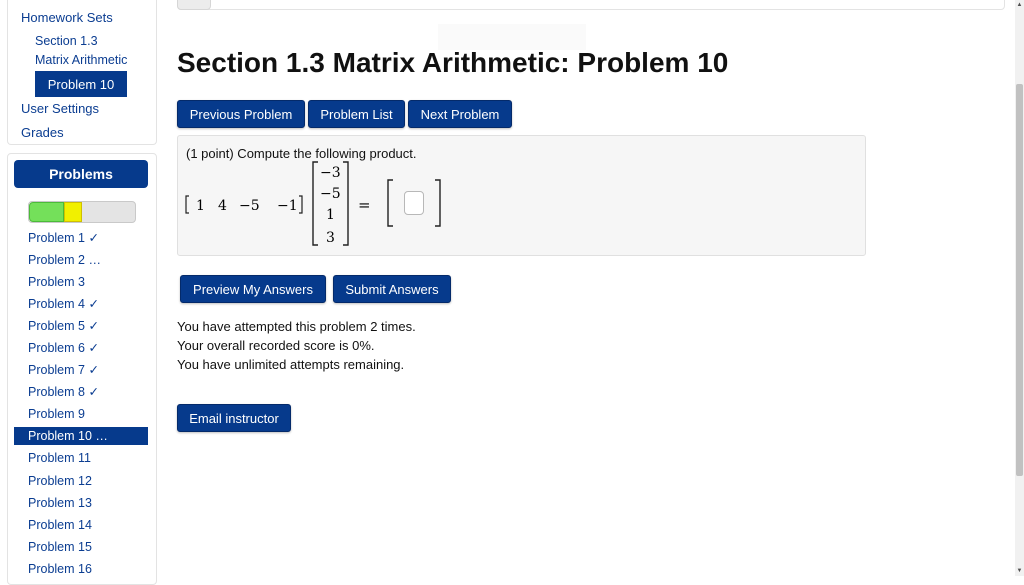 The height and width of the screenshot is (585, 1024). Describe the element at coordinates (81, 60) in the screenshot. I see `section-link-line2: Matrix Arithmetic` at that location.